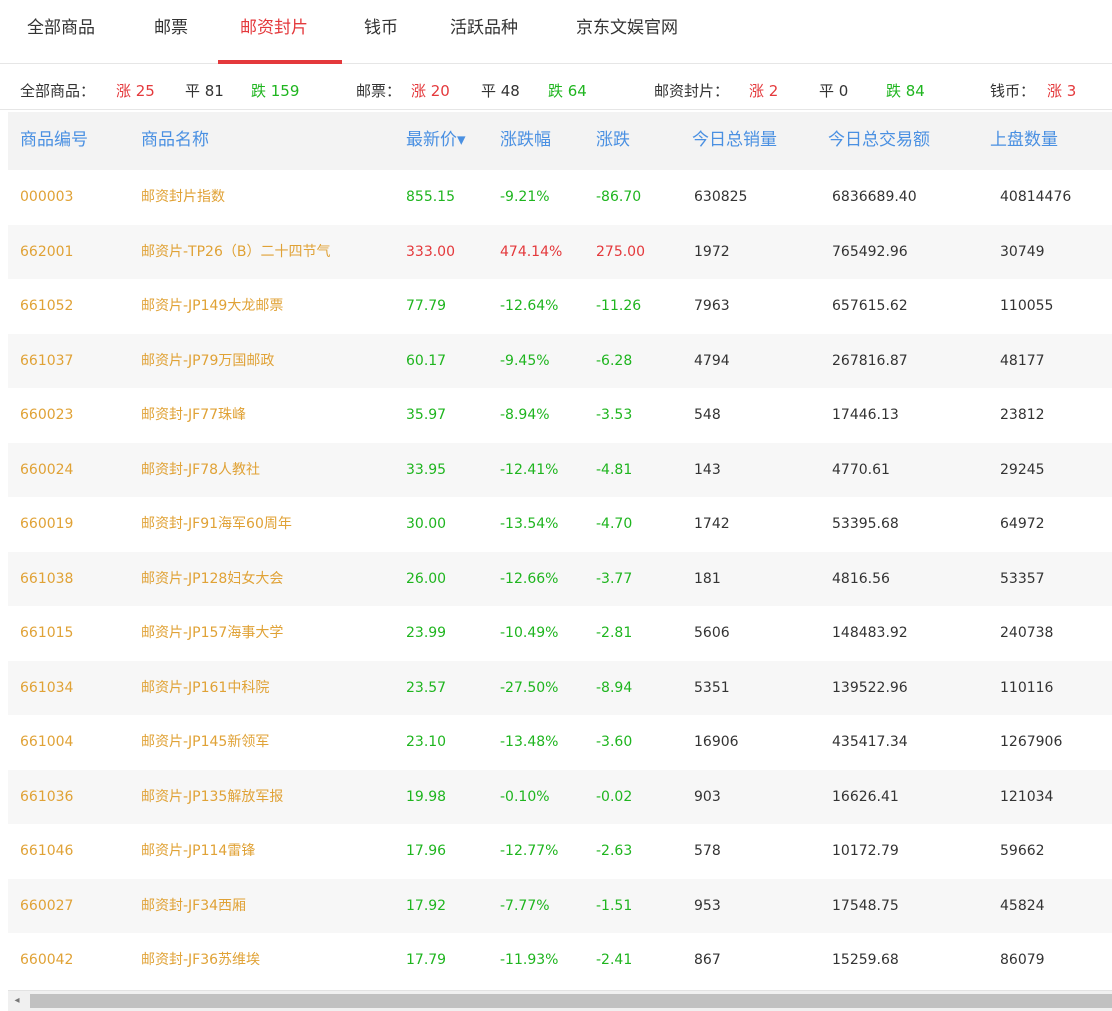 The width and height of the screenshot is (1112, 1011). Describe the element at coordinates (205, 742) in the screenshot. I see `cell-name: 邮资片-JP145新领军` at that location.